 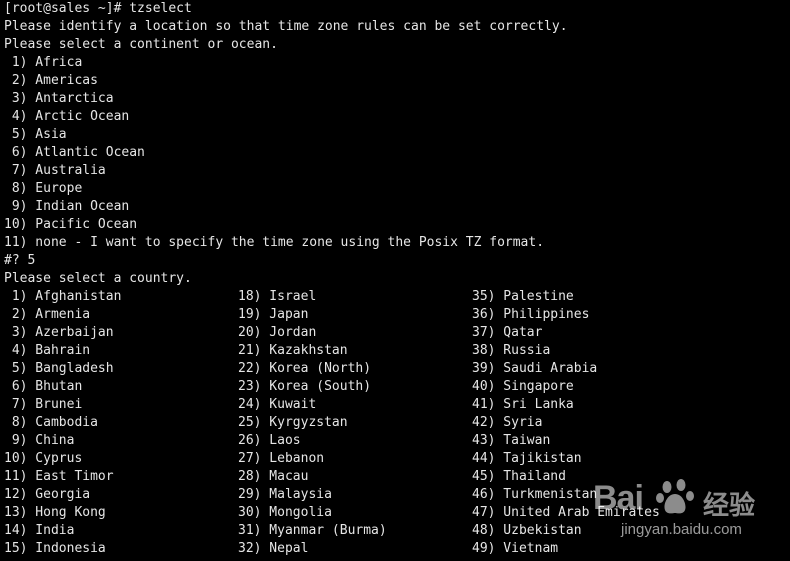 I want to click on country-row: 15) Indonesia 32) Nepal 49) Vietnam, so click(x=395, y=549).